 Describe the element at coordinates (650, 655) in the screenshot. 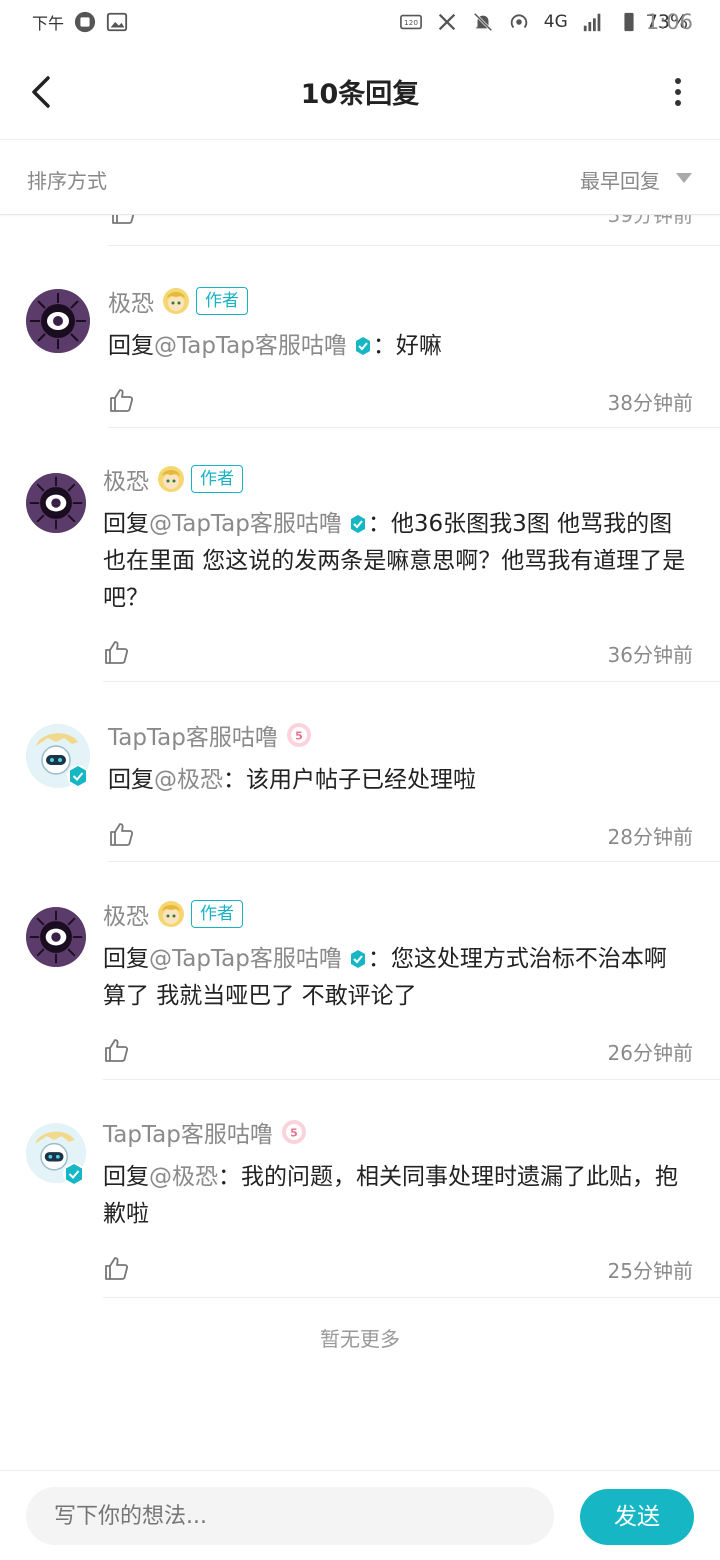

I see `reply-time: 36分钟前` at that location.